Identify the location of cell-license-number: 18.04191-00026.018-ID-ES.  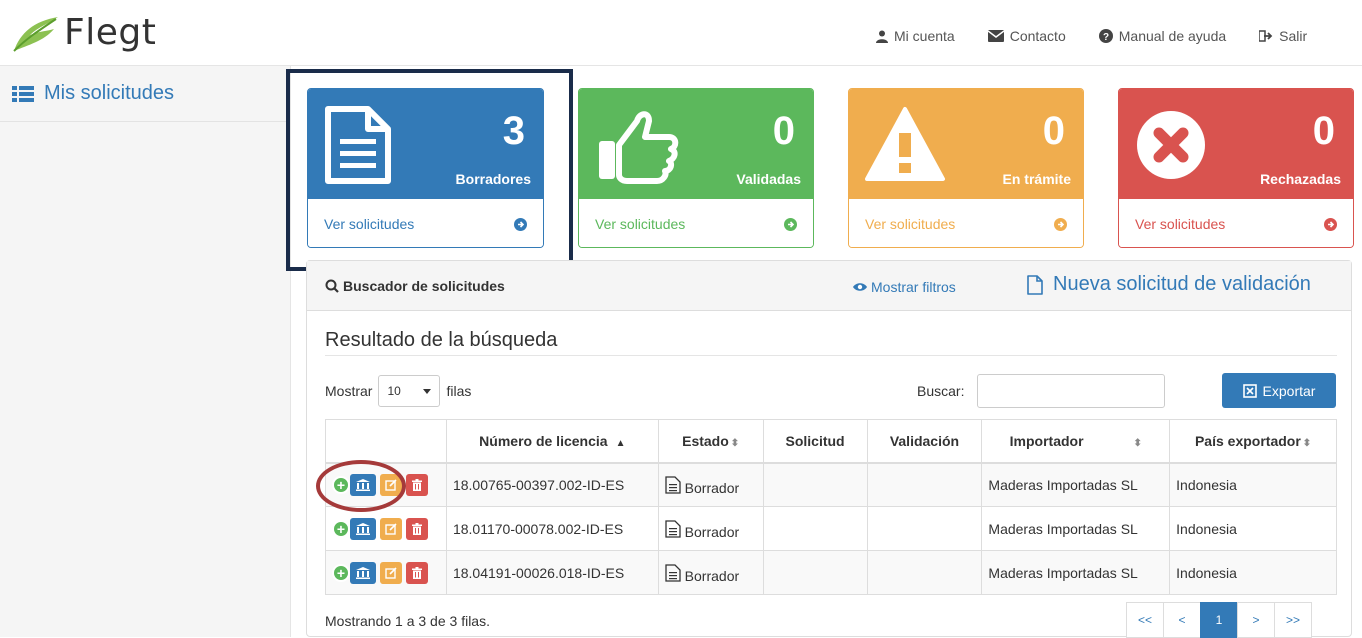
(552, 572).